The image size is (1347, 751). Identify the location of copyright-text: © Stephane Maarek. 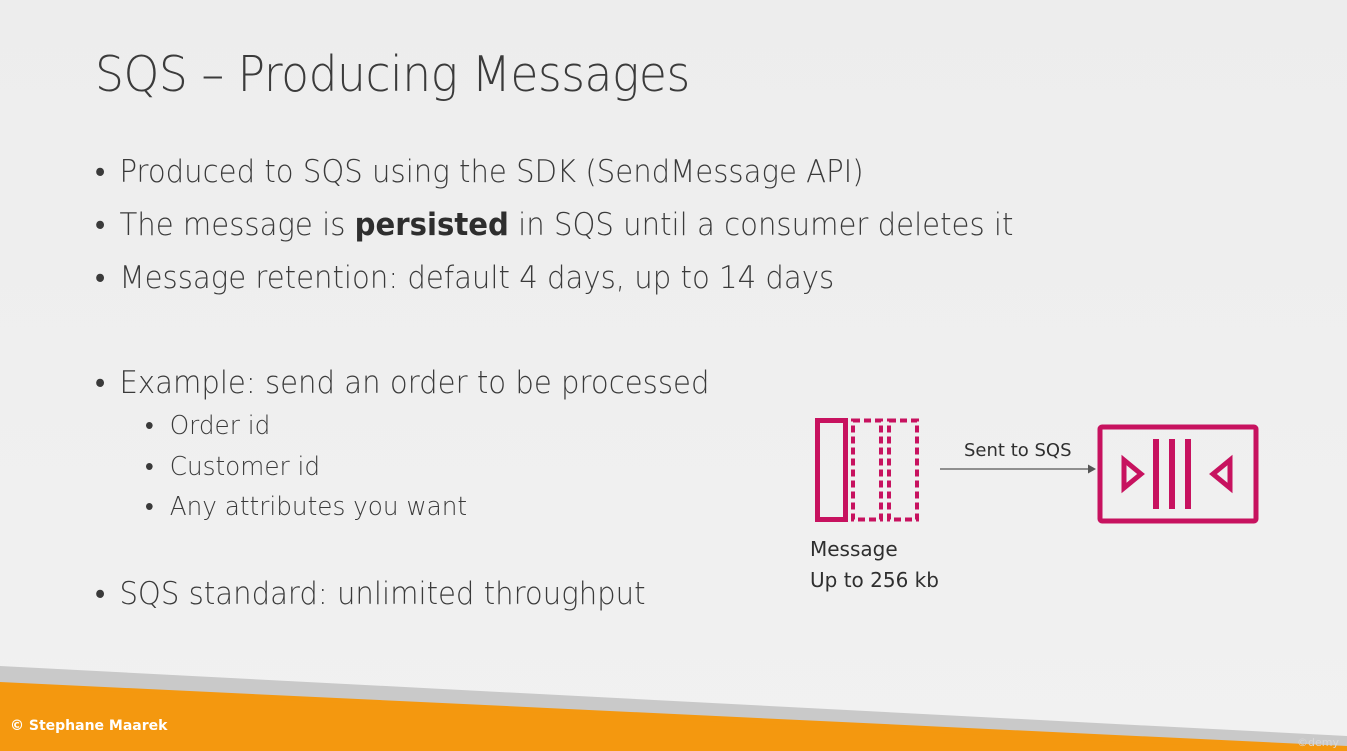
(89, 726).